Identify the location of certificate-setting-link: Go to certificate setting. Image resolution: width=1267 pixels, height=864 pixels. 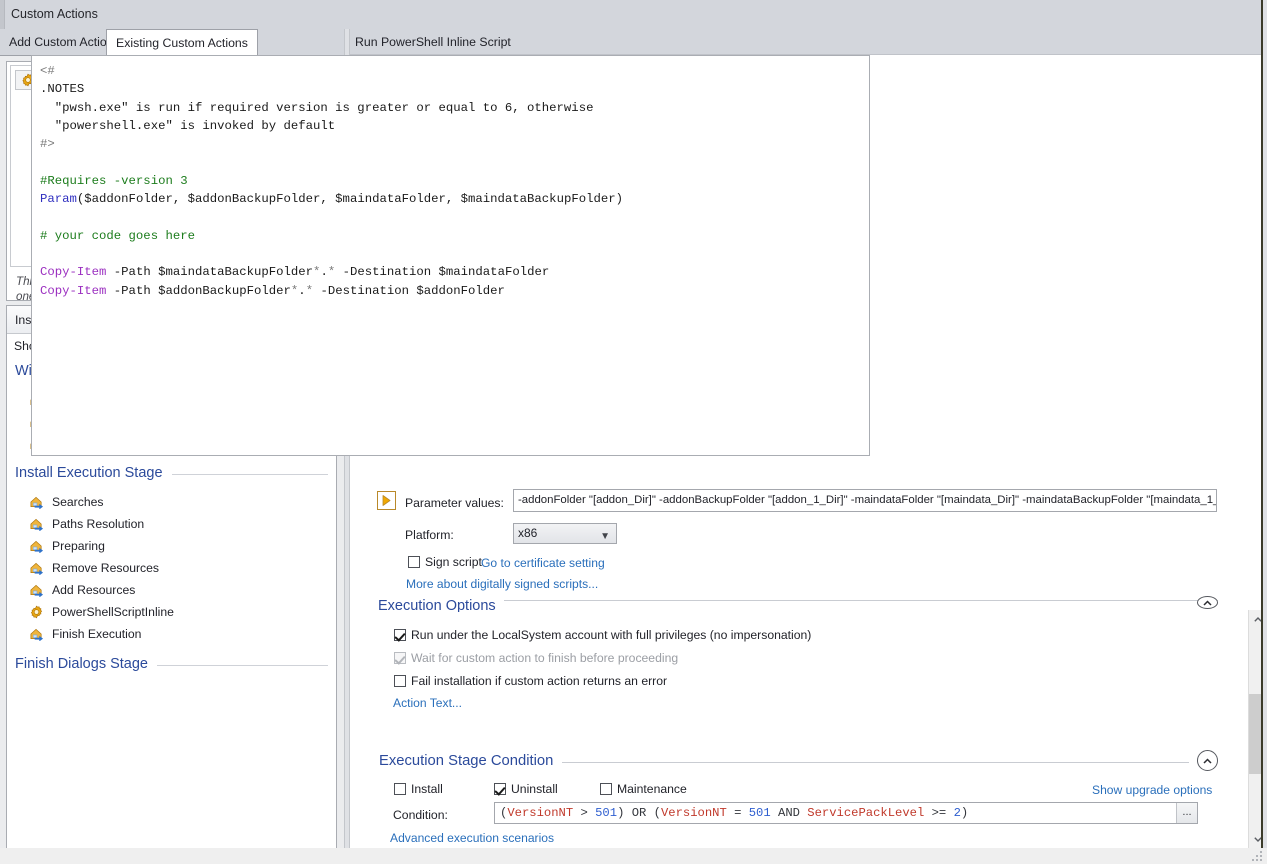
(543, 563).